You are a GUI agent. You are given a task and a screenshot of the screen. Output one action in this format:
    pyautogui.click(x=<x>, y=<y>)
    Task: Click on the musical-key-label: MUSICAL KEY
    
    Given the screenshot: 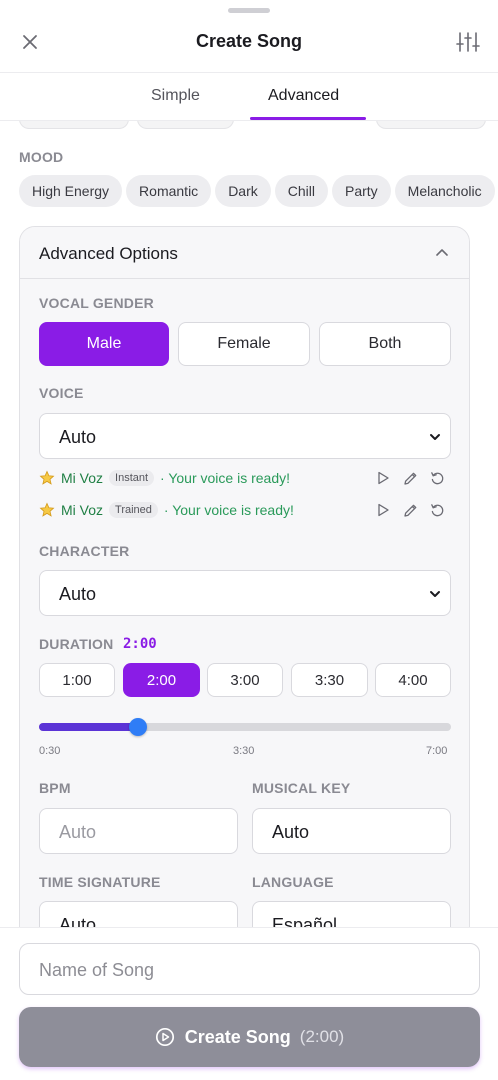 What is the action you would take?
    pyautogui.click(x=301, y=788)
    